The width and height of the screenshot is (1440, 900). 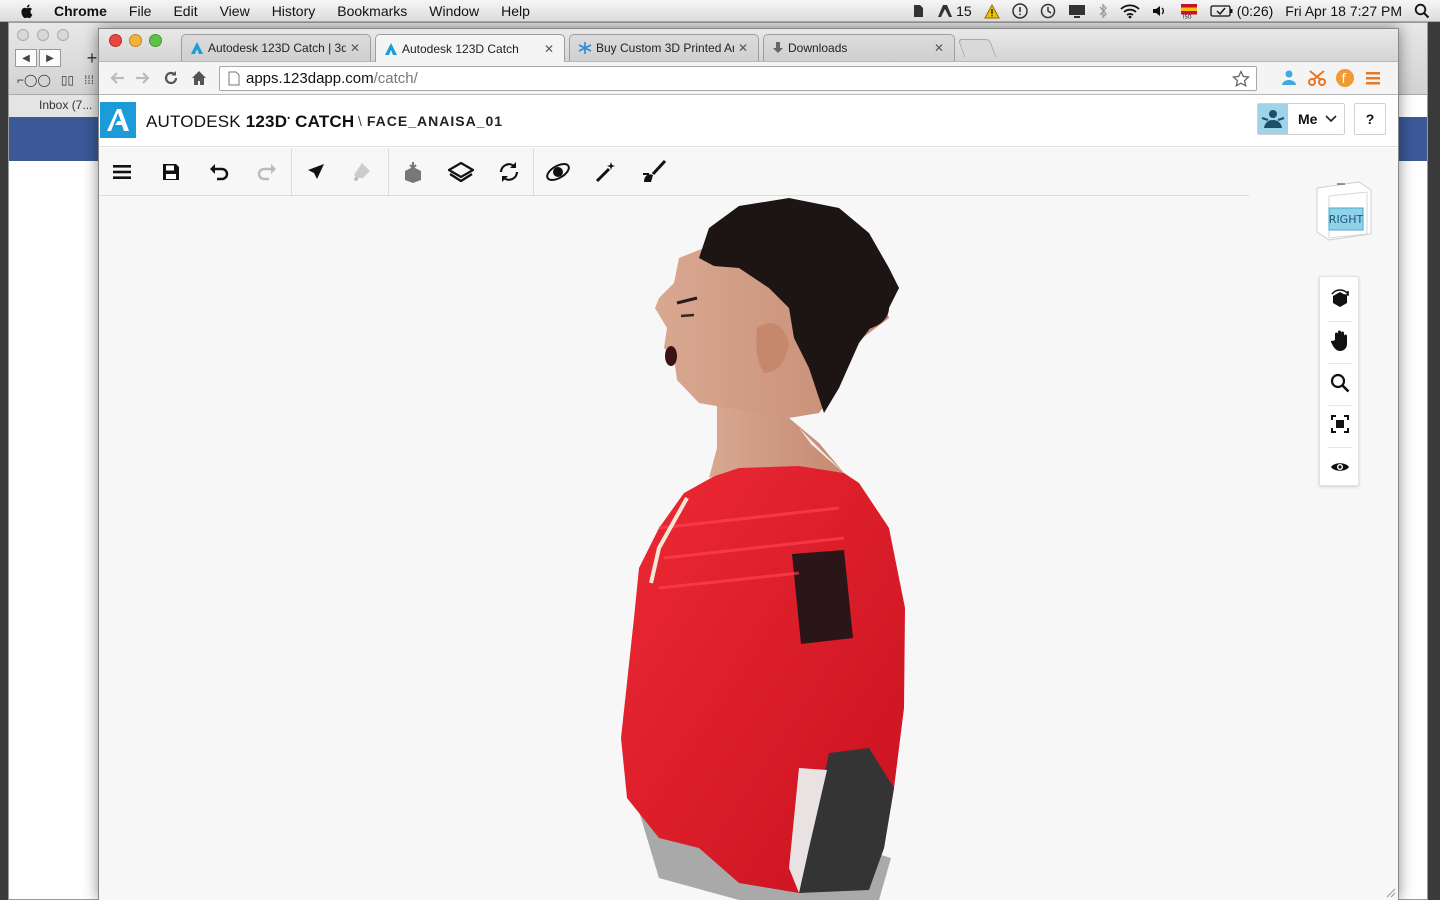 What do you see at coordinates (67, 80) in the screenshot?
I see `book-icon: ▯▯` at bounding box center [67, 80].